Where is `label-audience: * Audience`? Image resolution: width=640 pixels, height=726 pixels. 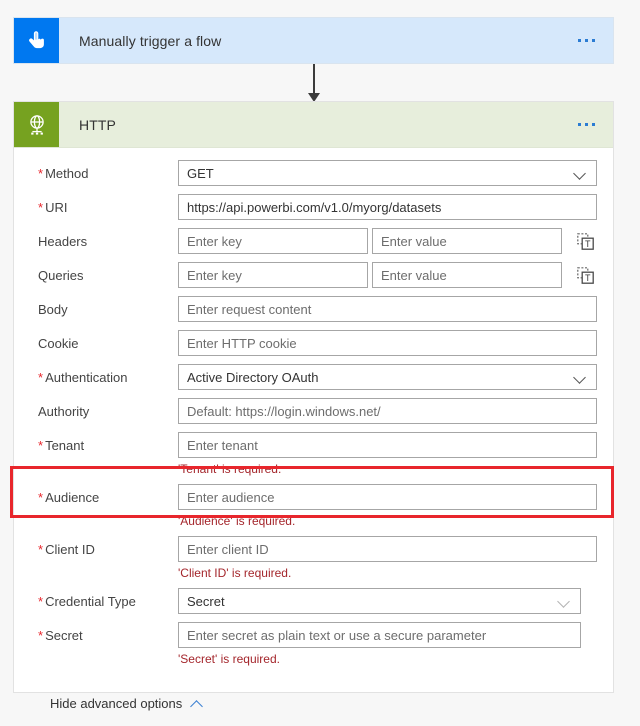
label-audience: * Audience is located at coordinates (69, 497).